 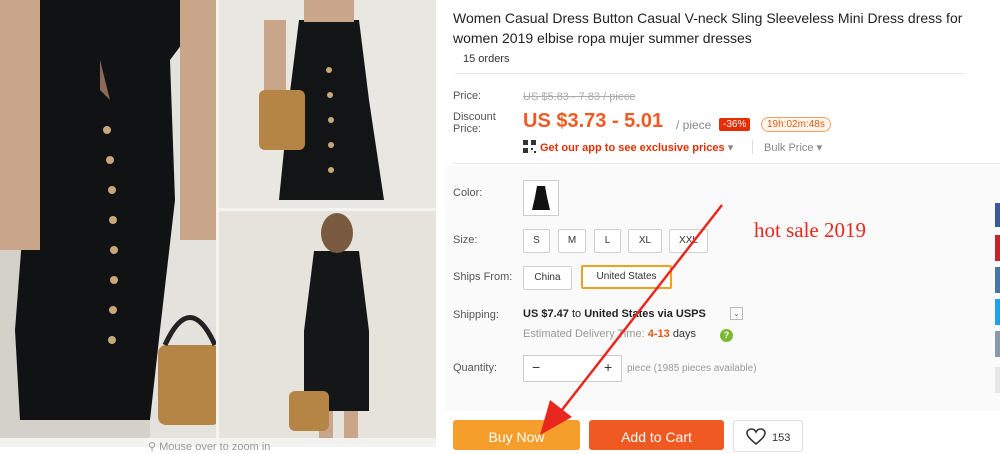 I want to click on zoom-hint-text: Mouse over to zoom in, so click(x=215, y=447).